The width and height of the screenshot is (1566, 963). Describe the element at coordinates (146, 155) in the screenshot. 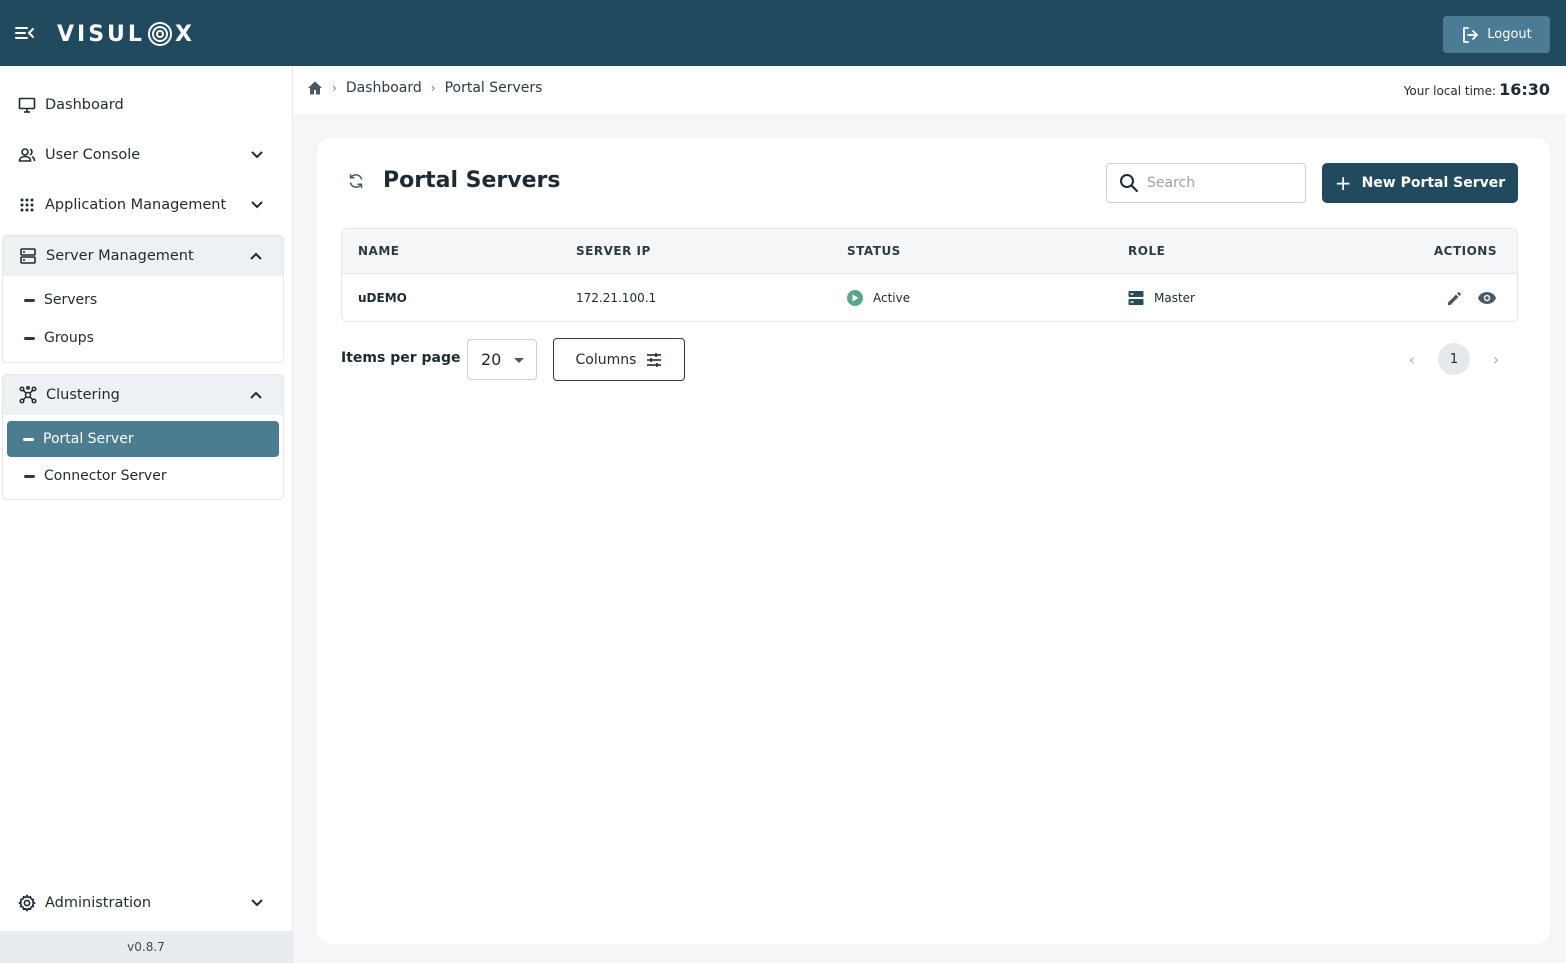

I see `sidebar-item-user-console: User Console` at that location.